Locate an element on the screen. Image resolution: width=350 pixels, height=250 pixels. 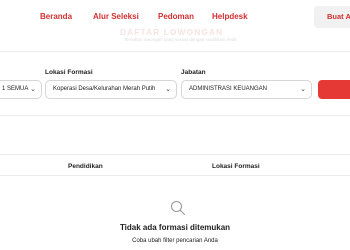
table-header-divider is located at coordinates (175, 175).